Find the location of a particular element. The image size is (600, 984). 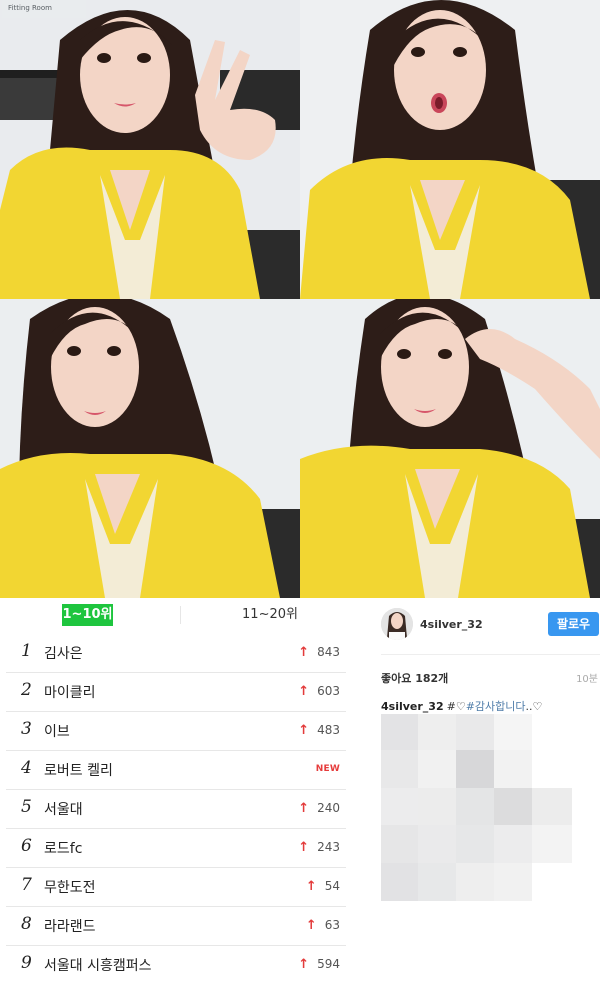

tab-rank-11-20: 11~20위 is located at coordinates (270, 615).